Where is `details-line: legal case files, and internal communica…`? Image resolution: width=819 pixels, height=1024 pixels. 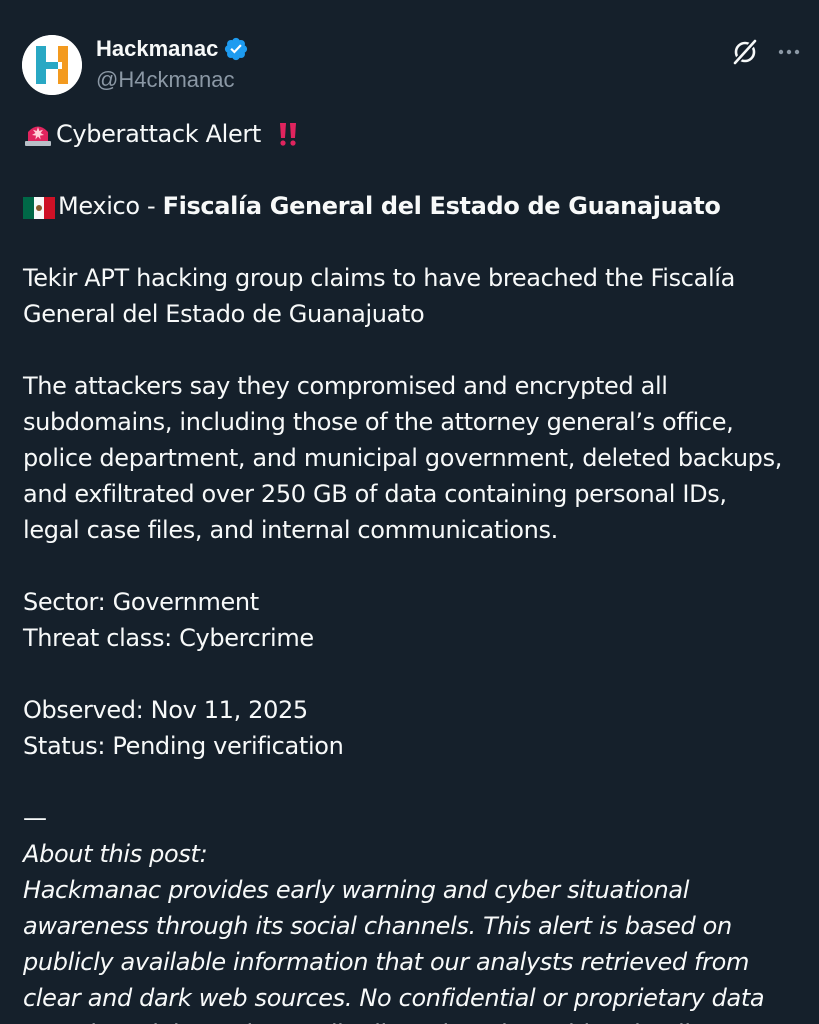
details-line: legal case files, and internal communica… is located at coordinates (290, 530).